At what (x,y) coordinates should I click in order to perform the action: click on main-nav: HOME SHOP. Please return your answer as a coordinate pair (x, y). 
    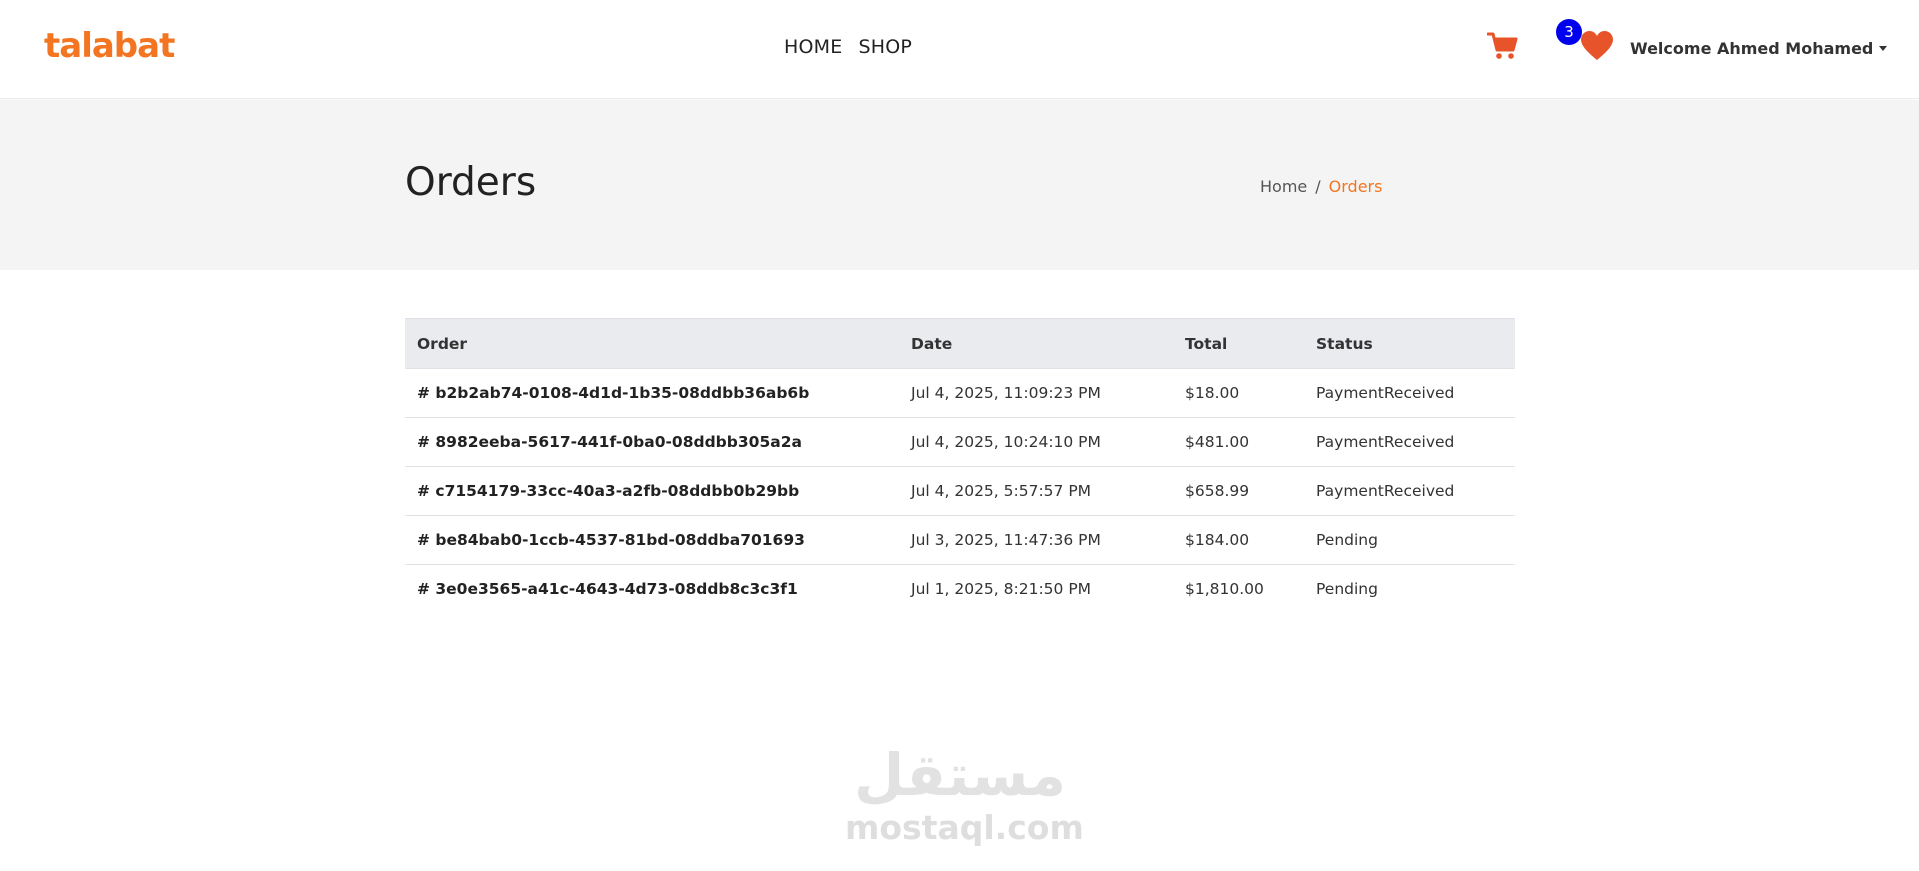
    Looking at the image, I should click on (848, 47).